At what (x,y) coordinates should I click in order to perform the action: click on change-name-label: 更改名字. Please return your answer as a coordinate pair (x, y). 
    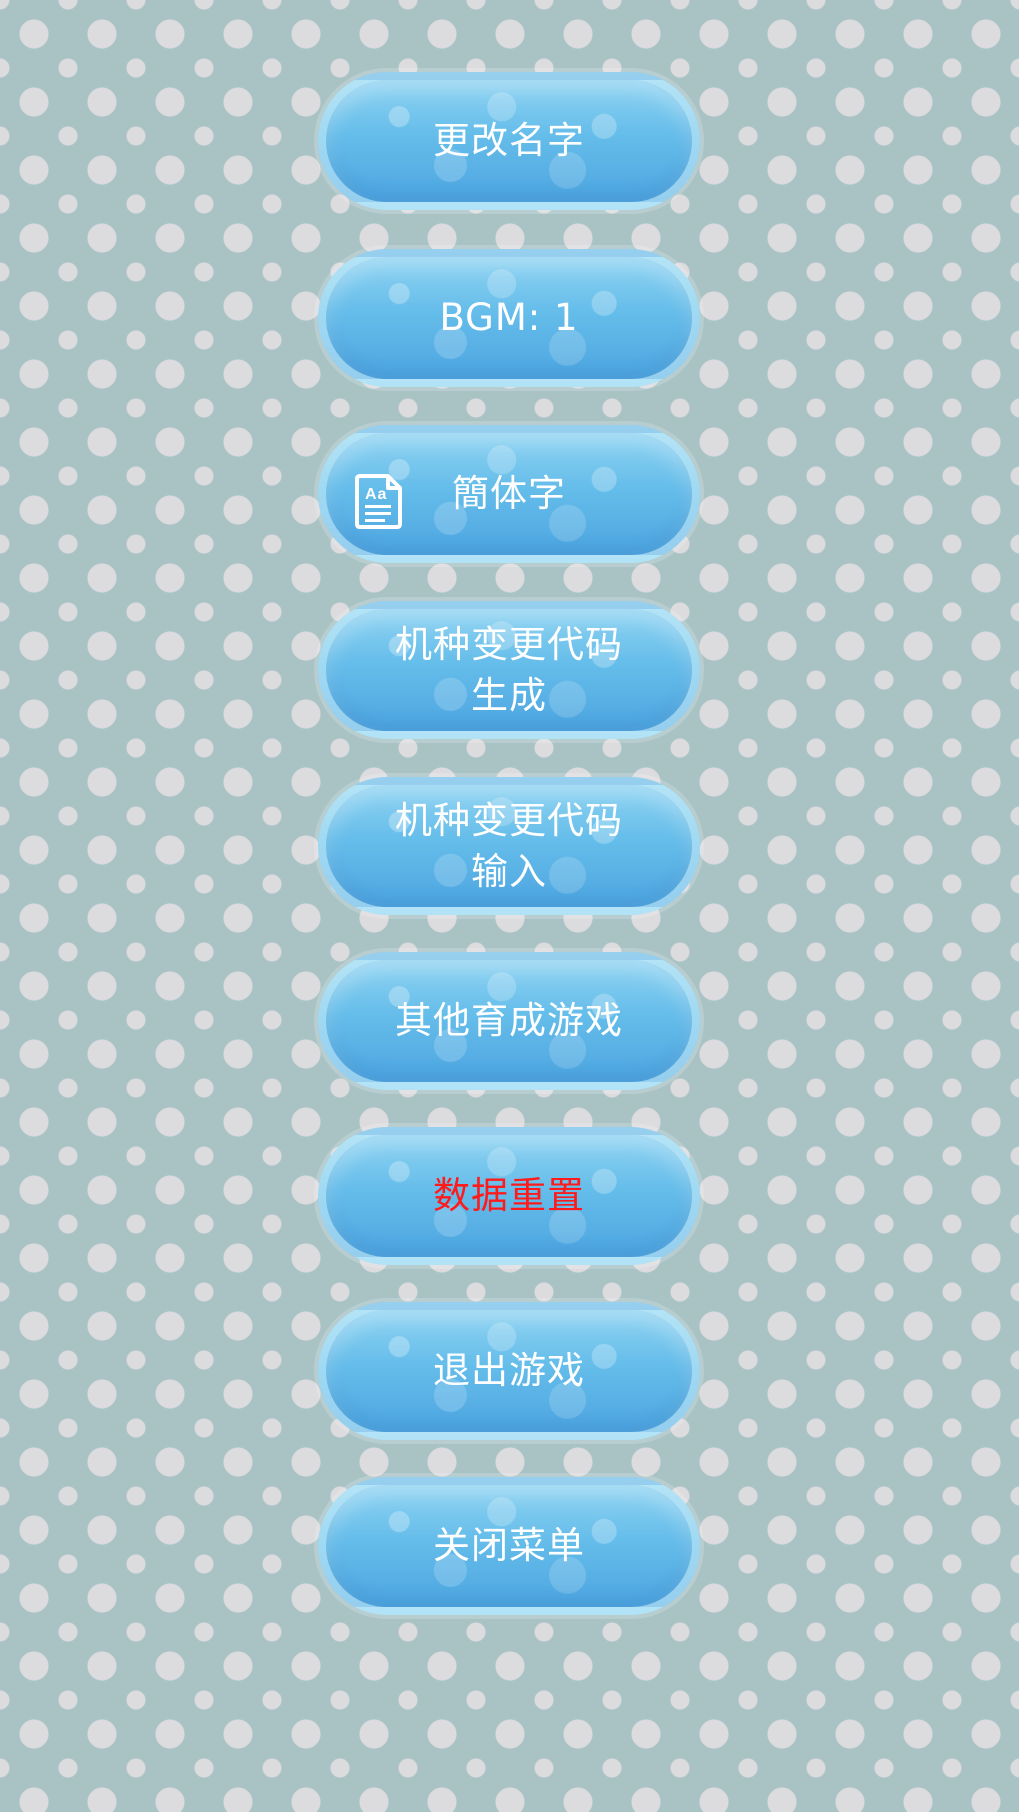
    Looking at the image, I should click on (509, 141).